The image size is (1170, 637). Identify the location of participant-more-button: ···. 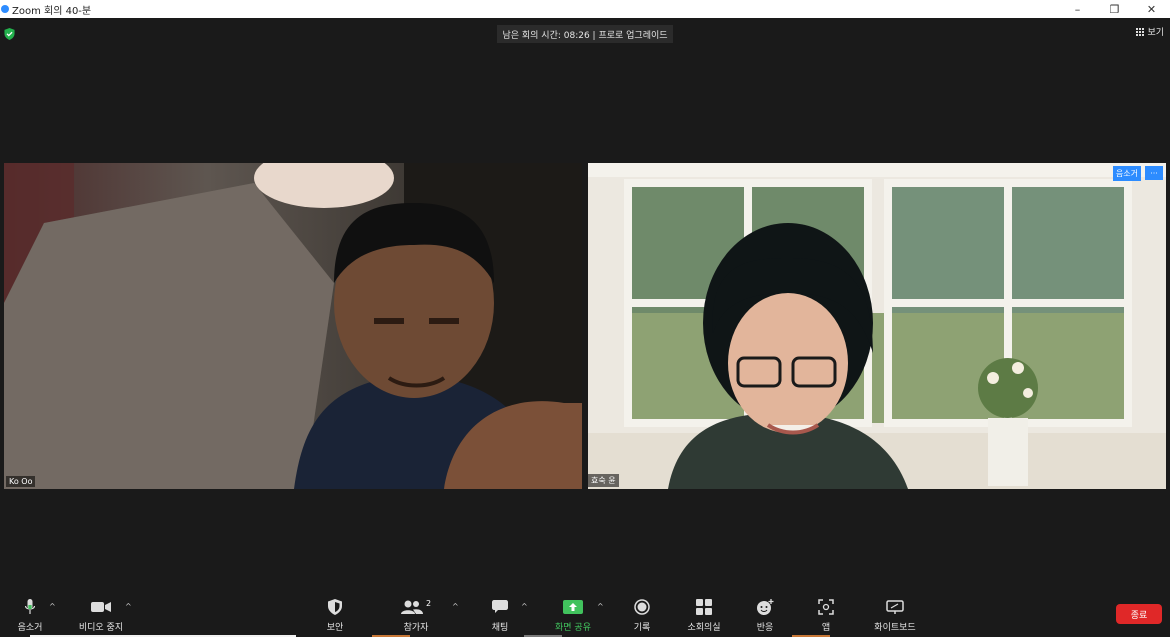
(1154, 173).